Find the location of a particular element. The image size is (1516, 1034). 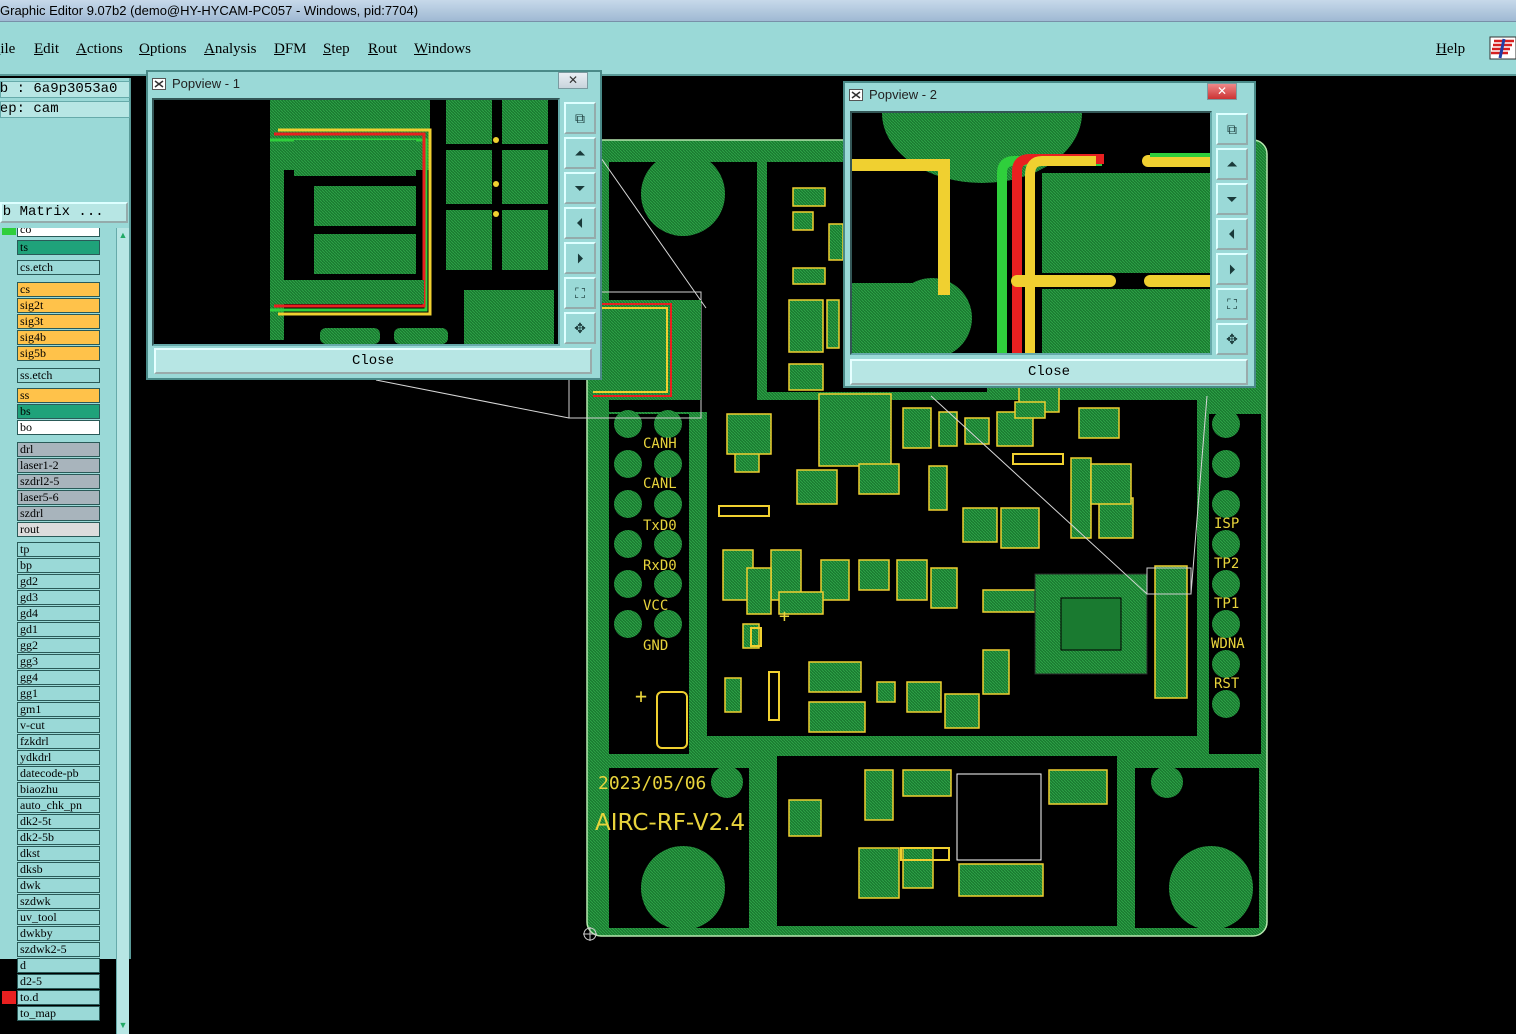

popview-1-zoom-drawing is located at coordinates (412, 222).